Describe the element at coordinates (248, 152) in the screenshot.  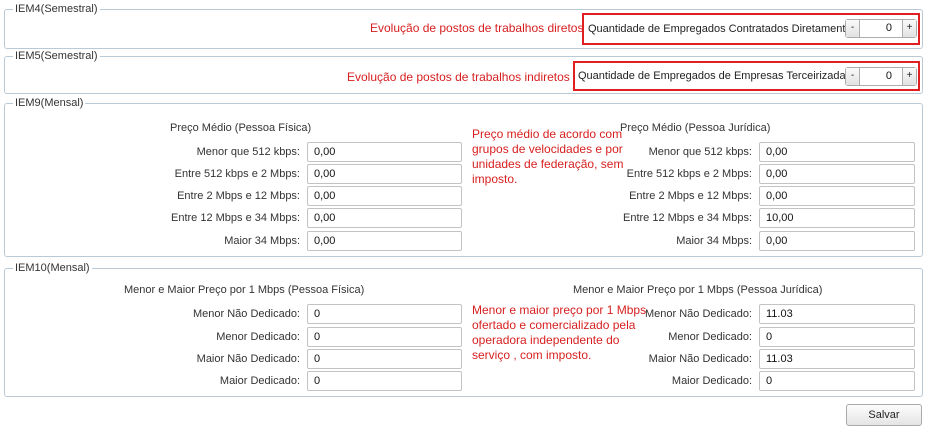
I see `iem9-pf-label-0: Menor que 512 kbps:` at that location.